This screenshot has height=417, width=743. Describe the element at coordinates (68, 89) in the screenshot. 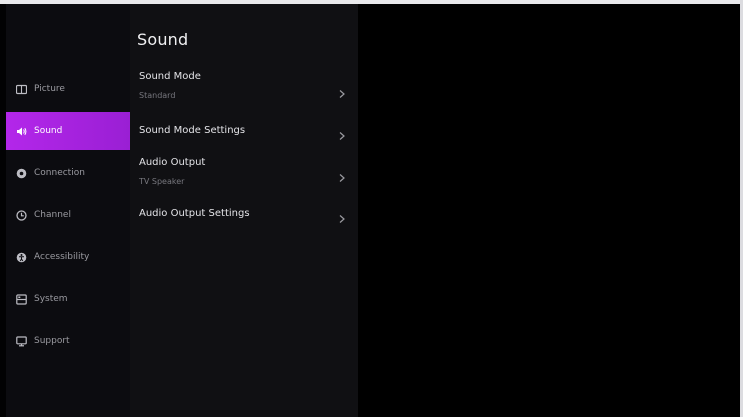

I see `sidebar-item-picture: Picture` at that location.